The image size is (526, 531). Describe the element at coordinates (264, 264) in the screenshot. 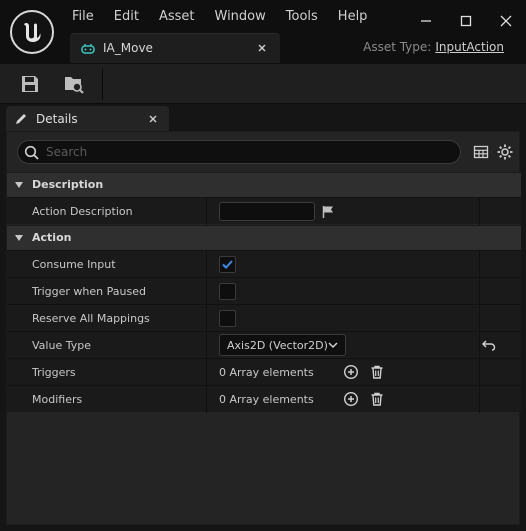

I see `property-consume-input: Consume Input` at that location.